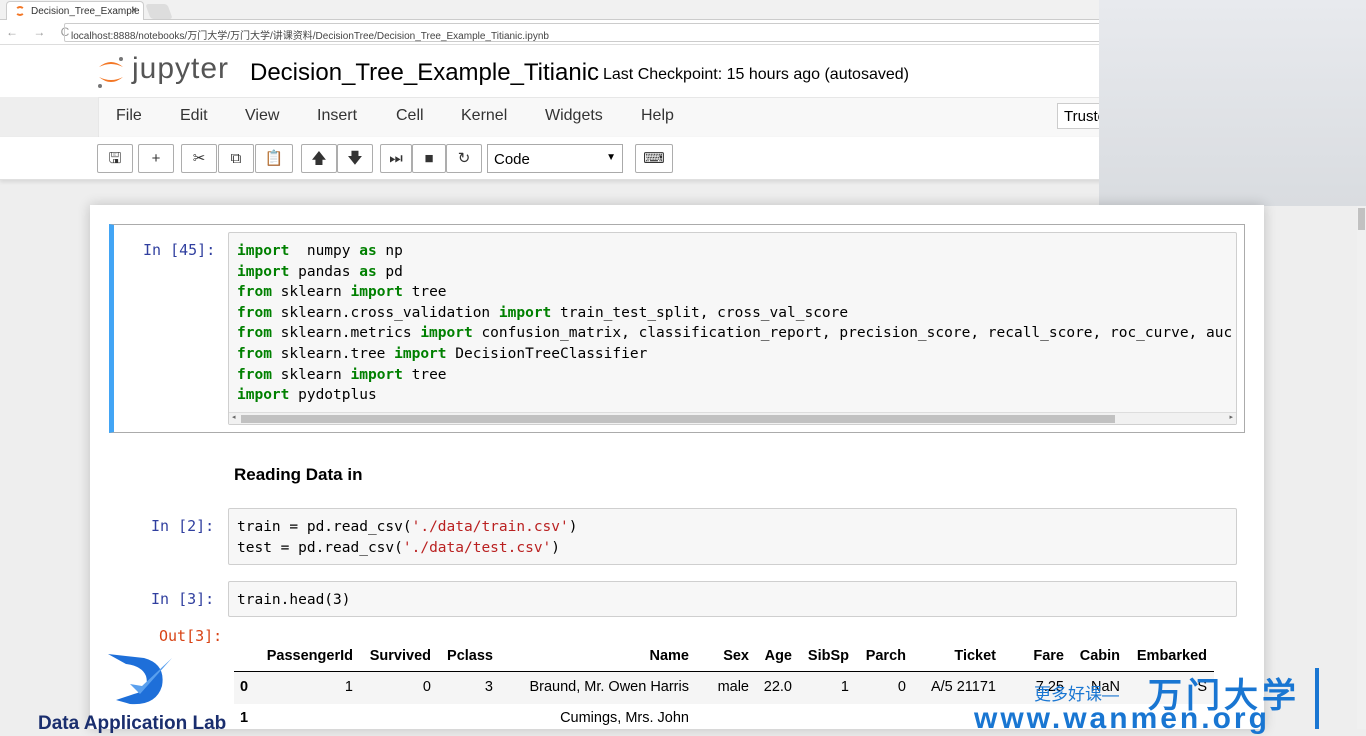  I want to click on webcam-overlay, so click(1232, 103).